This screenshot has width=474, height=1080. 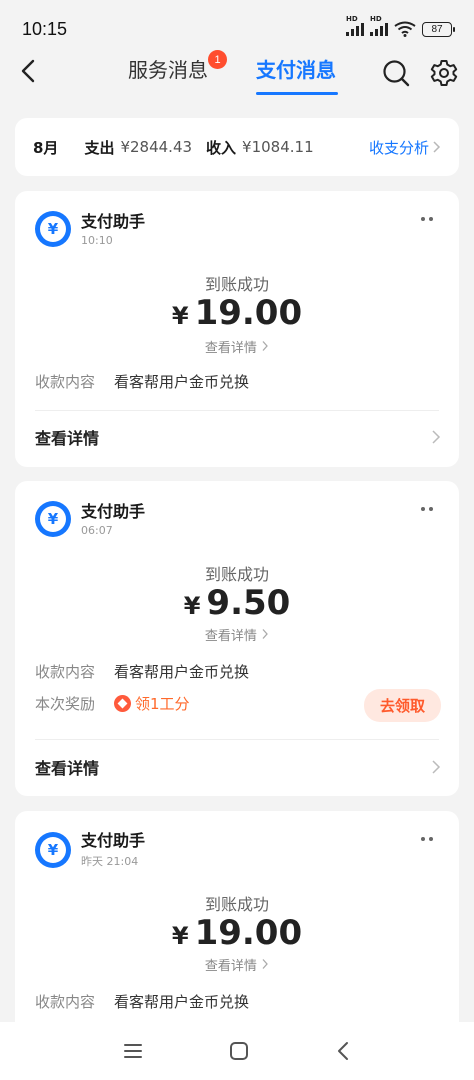 I want to click on card-header: ¥ 支付助手 昨天 21:04, so click(x=90, y=850).